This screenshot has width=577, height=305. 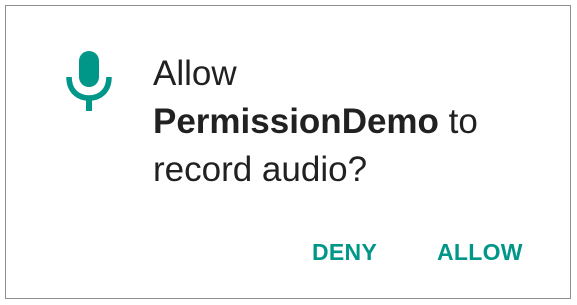 What do you see at coordinates (260, 169) in the screenshot?
I see `message-line-3: record audio?` at bounding box center [260, 169].